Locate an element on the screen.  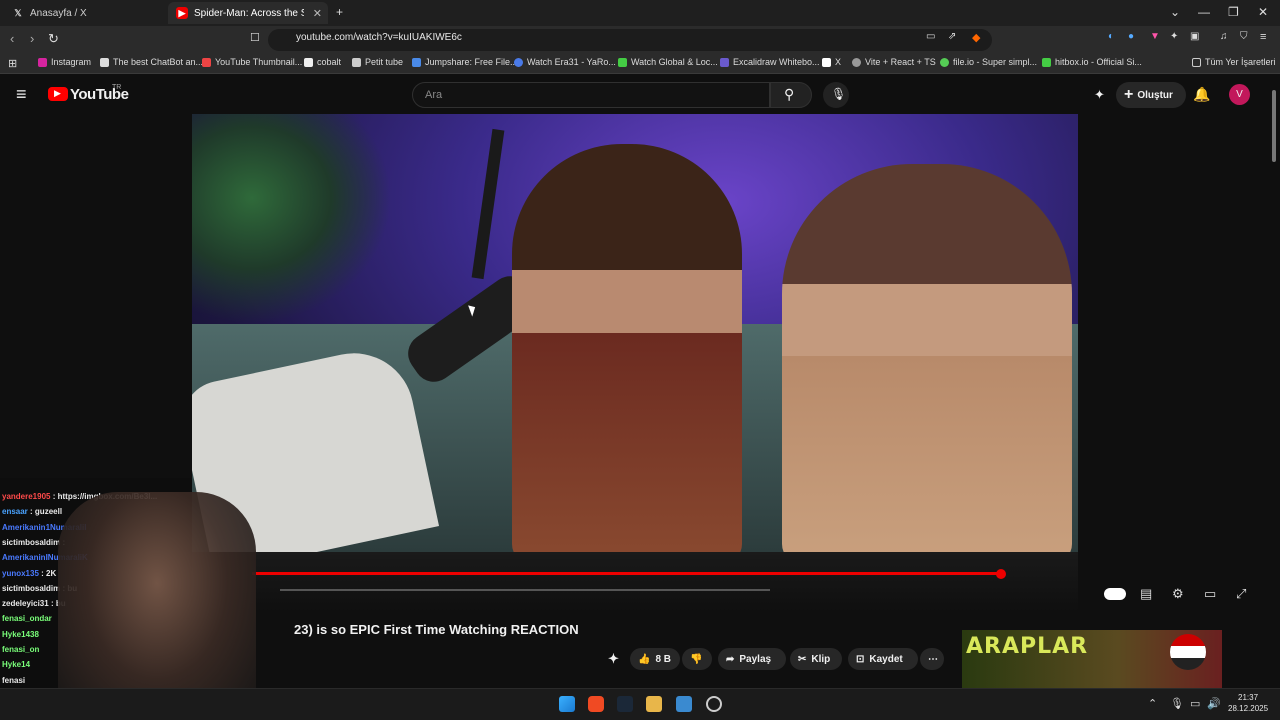
theater-mode-icon: ▭ is located at coordinates (1210, 594).